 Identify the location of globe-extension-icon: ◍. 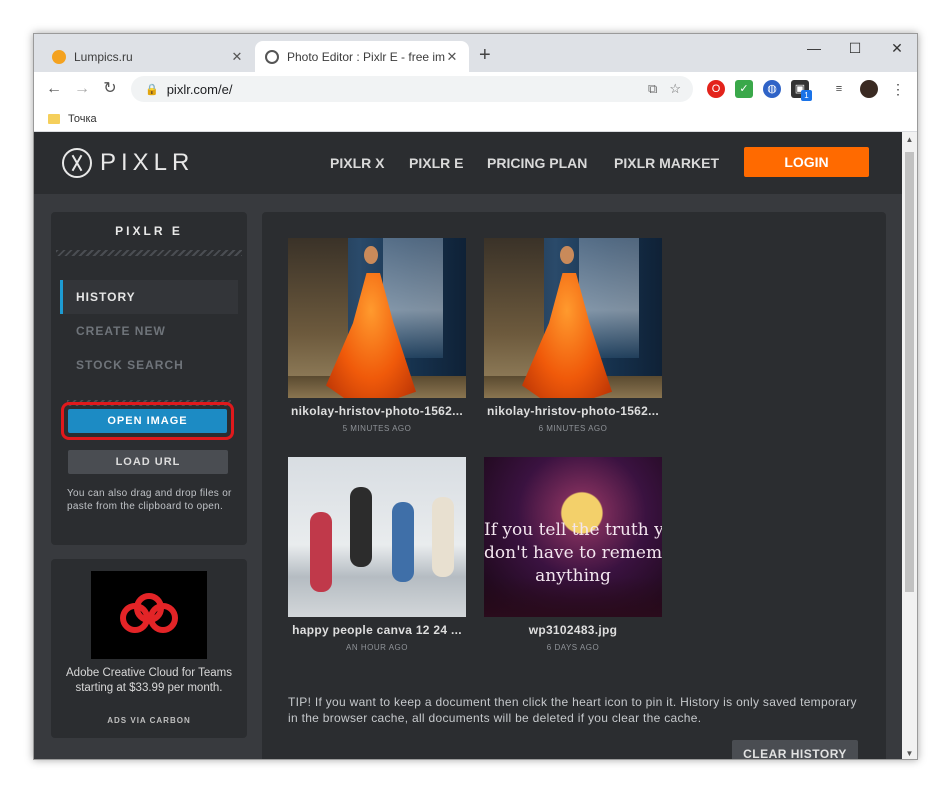
(772, 89).